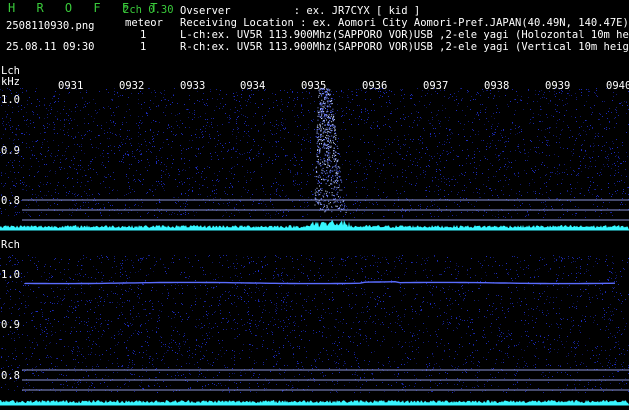 This screenshot has width=629, height=410. Describe the element at coordinates (50, 26) in the screenshot. I see `filename-label: 2508110930.png` at that location.